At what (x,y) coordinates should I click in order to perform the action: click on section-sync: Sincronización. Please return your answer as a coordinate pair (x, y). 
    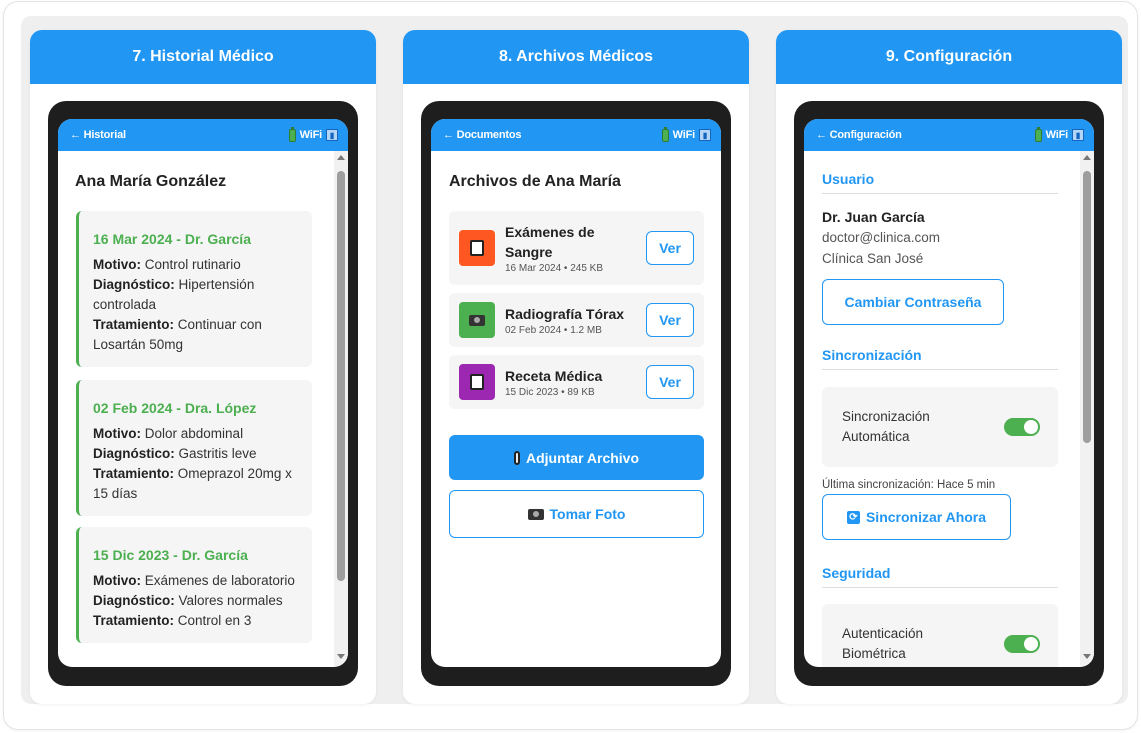
    Looking at the image, I should click on (940, 358).